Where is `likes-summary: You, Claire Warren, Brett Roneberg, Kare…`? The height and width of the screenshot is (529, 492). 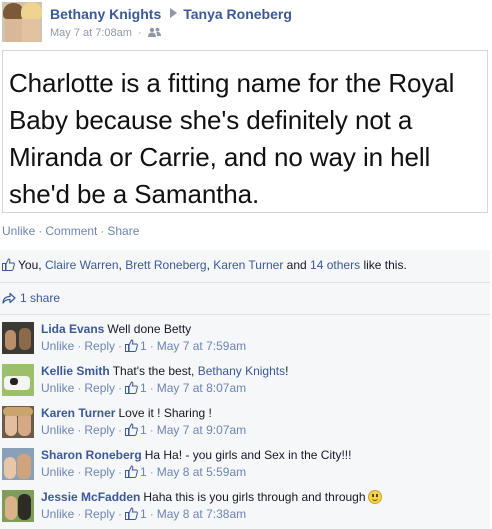 likes-summary: You, Claire Warren, Brett Roneberg, Kare… is located at coordinates (204, 266).